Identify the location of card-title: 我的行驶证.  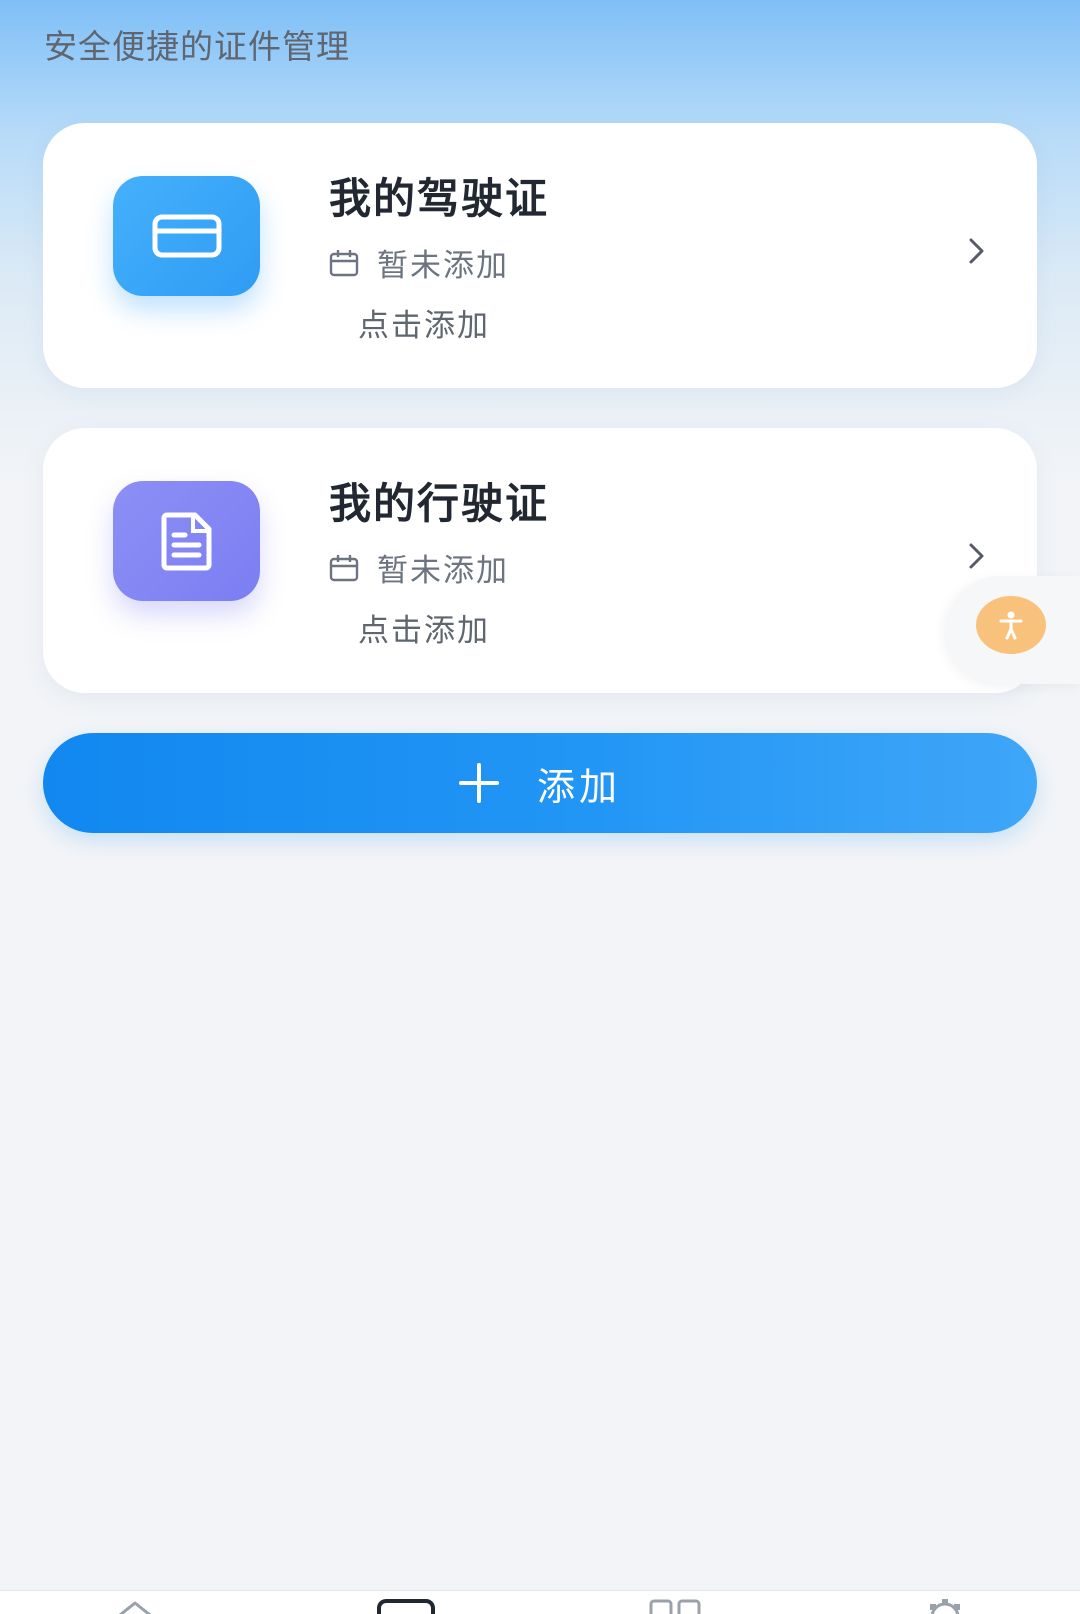
(439, 503).